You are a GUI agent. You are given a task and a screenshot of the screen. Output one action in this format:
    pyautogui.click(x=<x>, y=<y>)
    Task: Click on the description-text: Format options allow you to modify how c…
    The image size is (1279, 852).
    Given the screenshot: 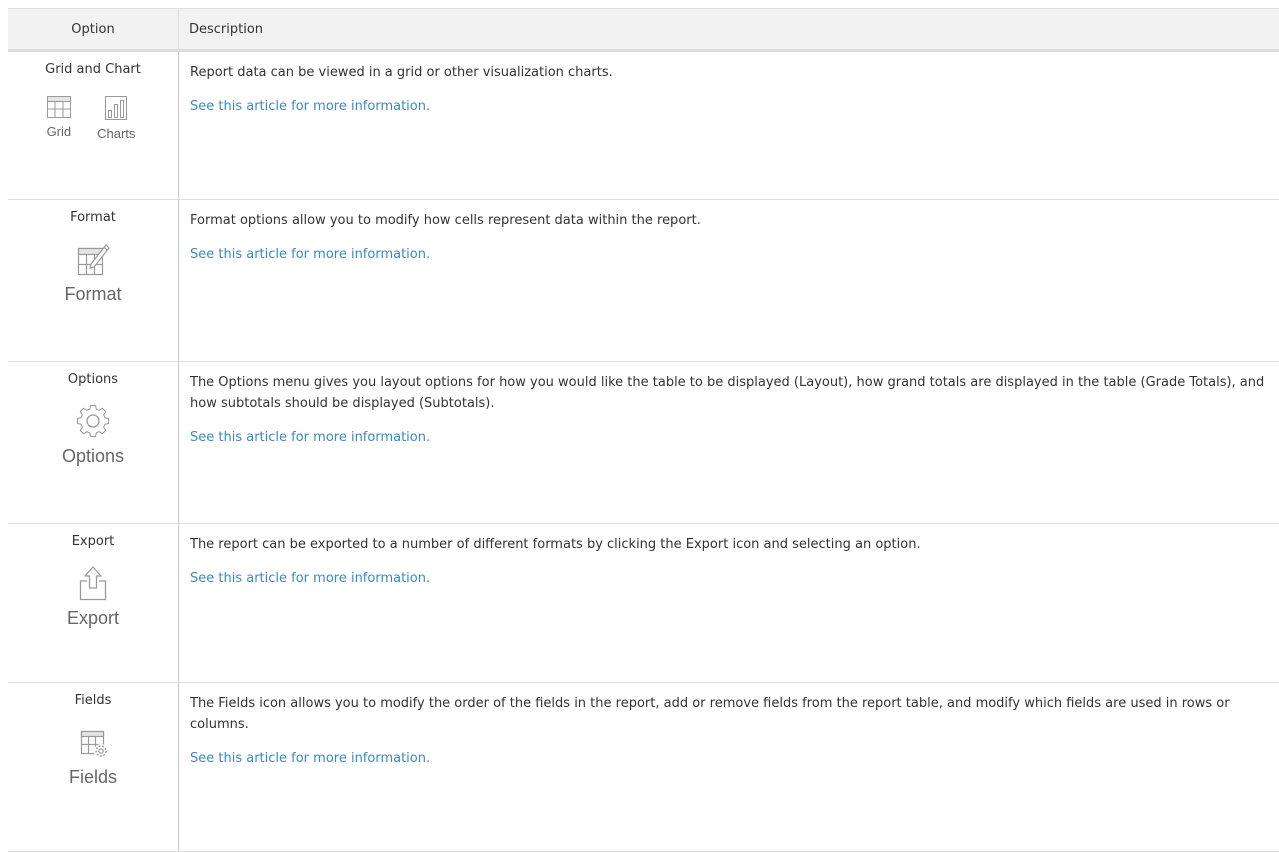 What is the action you would take?
    pyautogui.click(x=729, y=220)
    